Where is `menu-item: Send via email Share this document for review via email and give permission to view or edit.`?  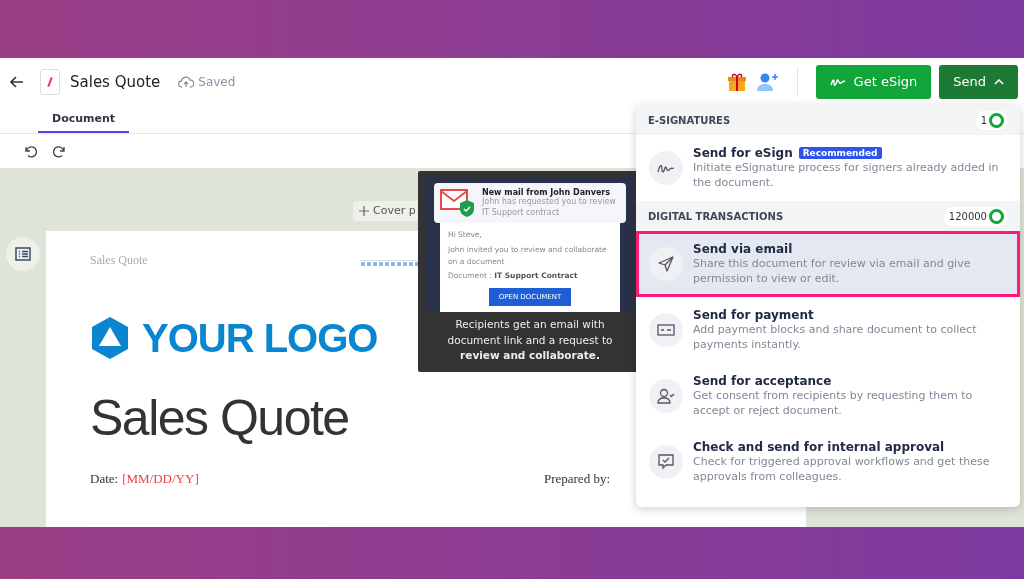
menu-item: Send via email Share this document for review via email and give permission to view or edit. is located at coordinates (828, 264).